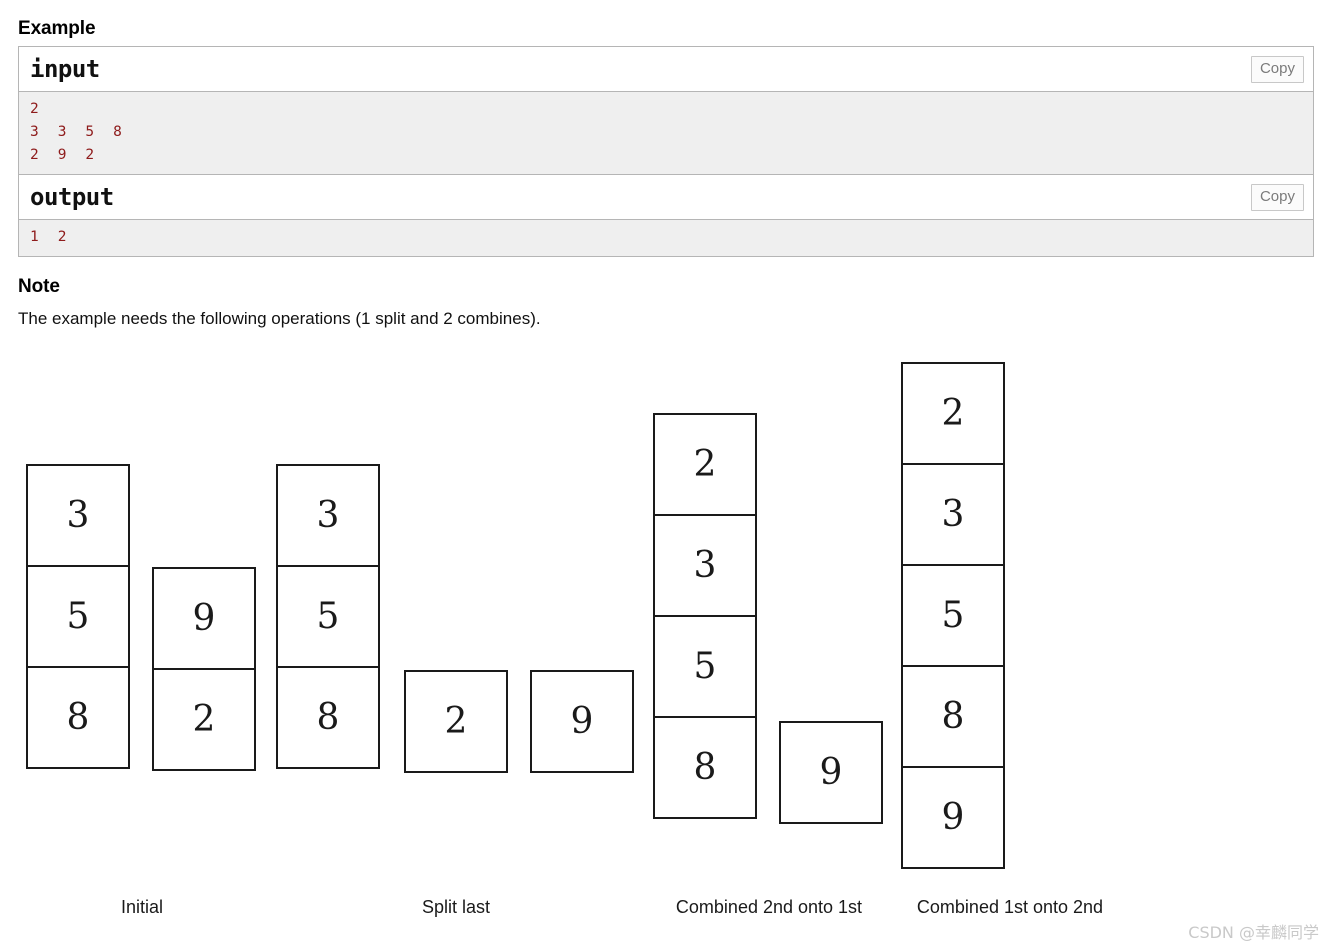 Image resolution: width=1333 pixels, height=951 pixels. I want to click on copy-output-button: Copy, so click(1277, 197).